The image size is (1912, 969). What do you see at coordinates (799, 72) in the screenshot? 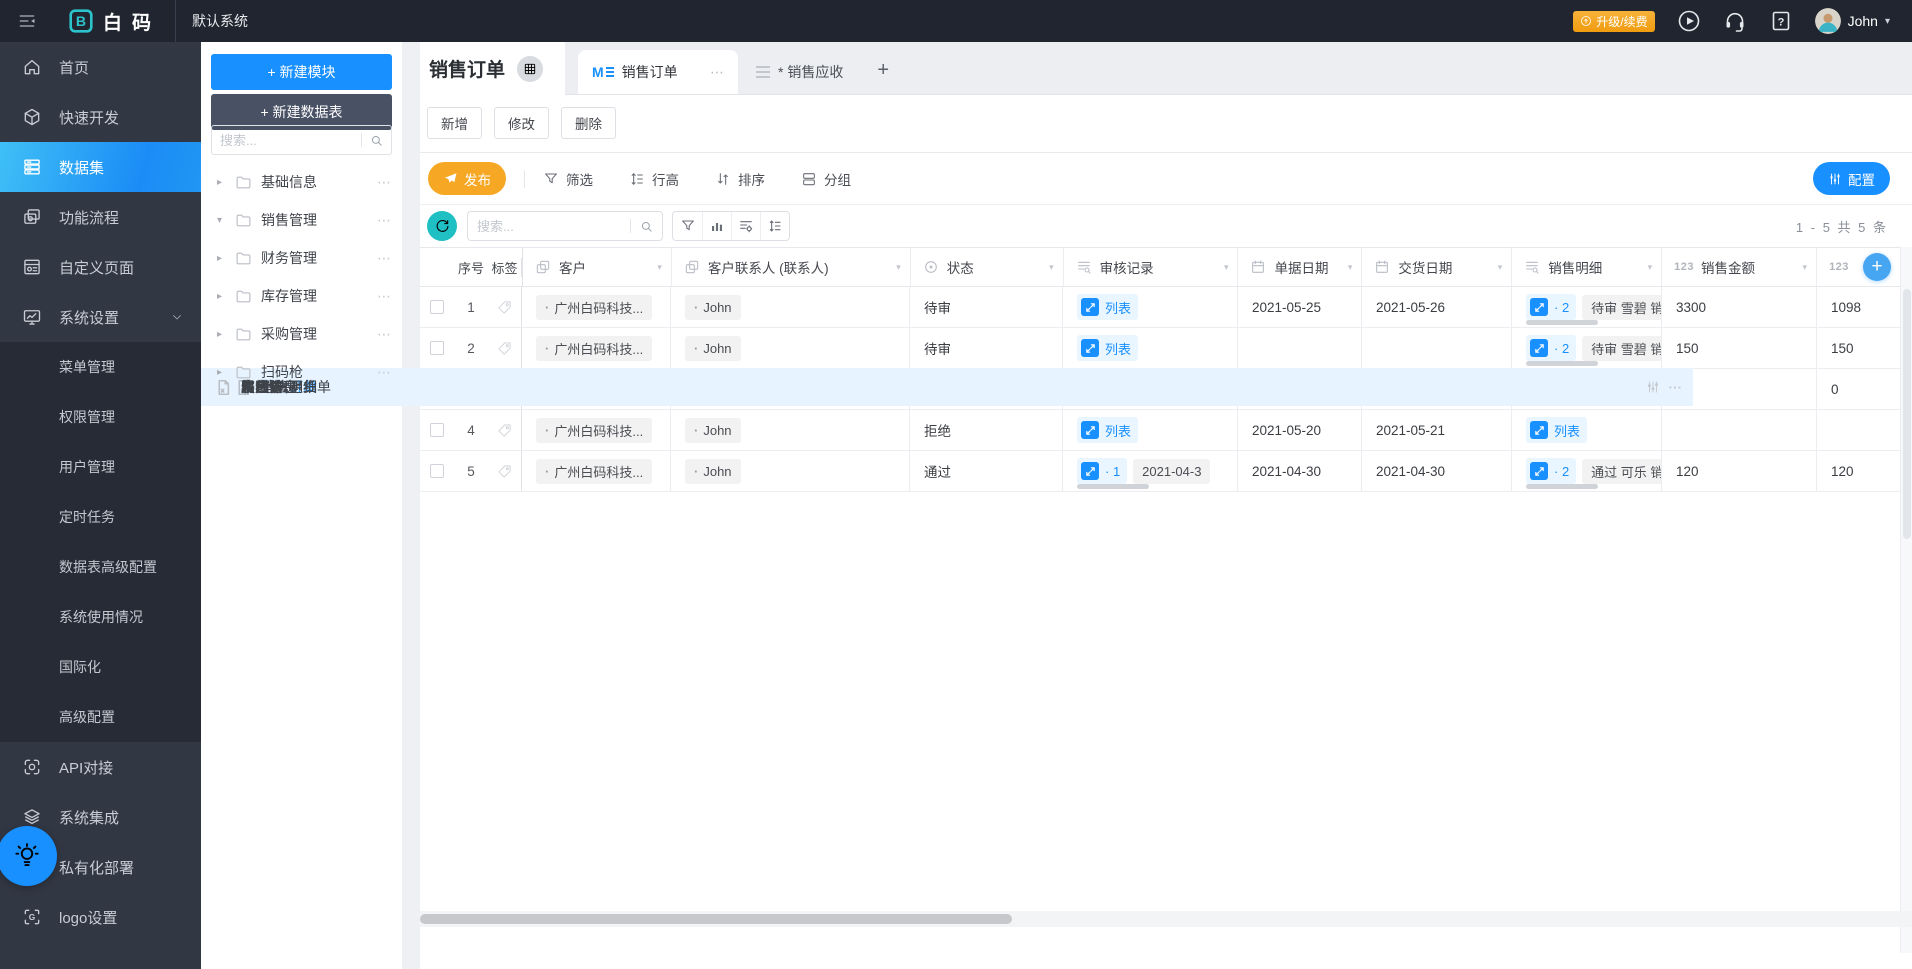
I see `tab-sales-receivable: * 销售应收` at bounding box center [799, 72].